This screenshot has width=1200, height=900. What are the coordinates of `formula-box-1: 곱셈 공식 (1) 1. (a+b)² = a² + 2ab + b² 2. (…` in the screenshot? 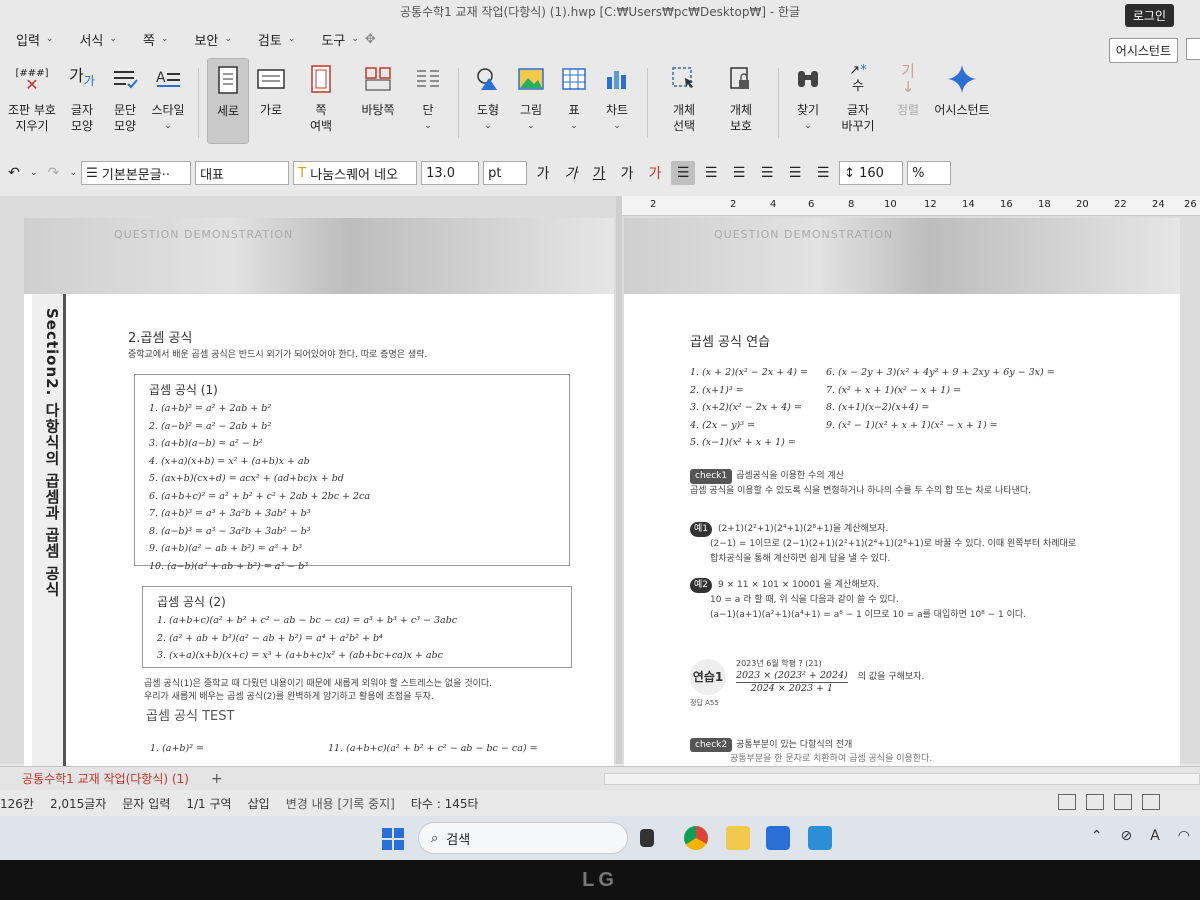 It's located at (352, 473).